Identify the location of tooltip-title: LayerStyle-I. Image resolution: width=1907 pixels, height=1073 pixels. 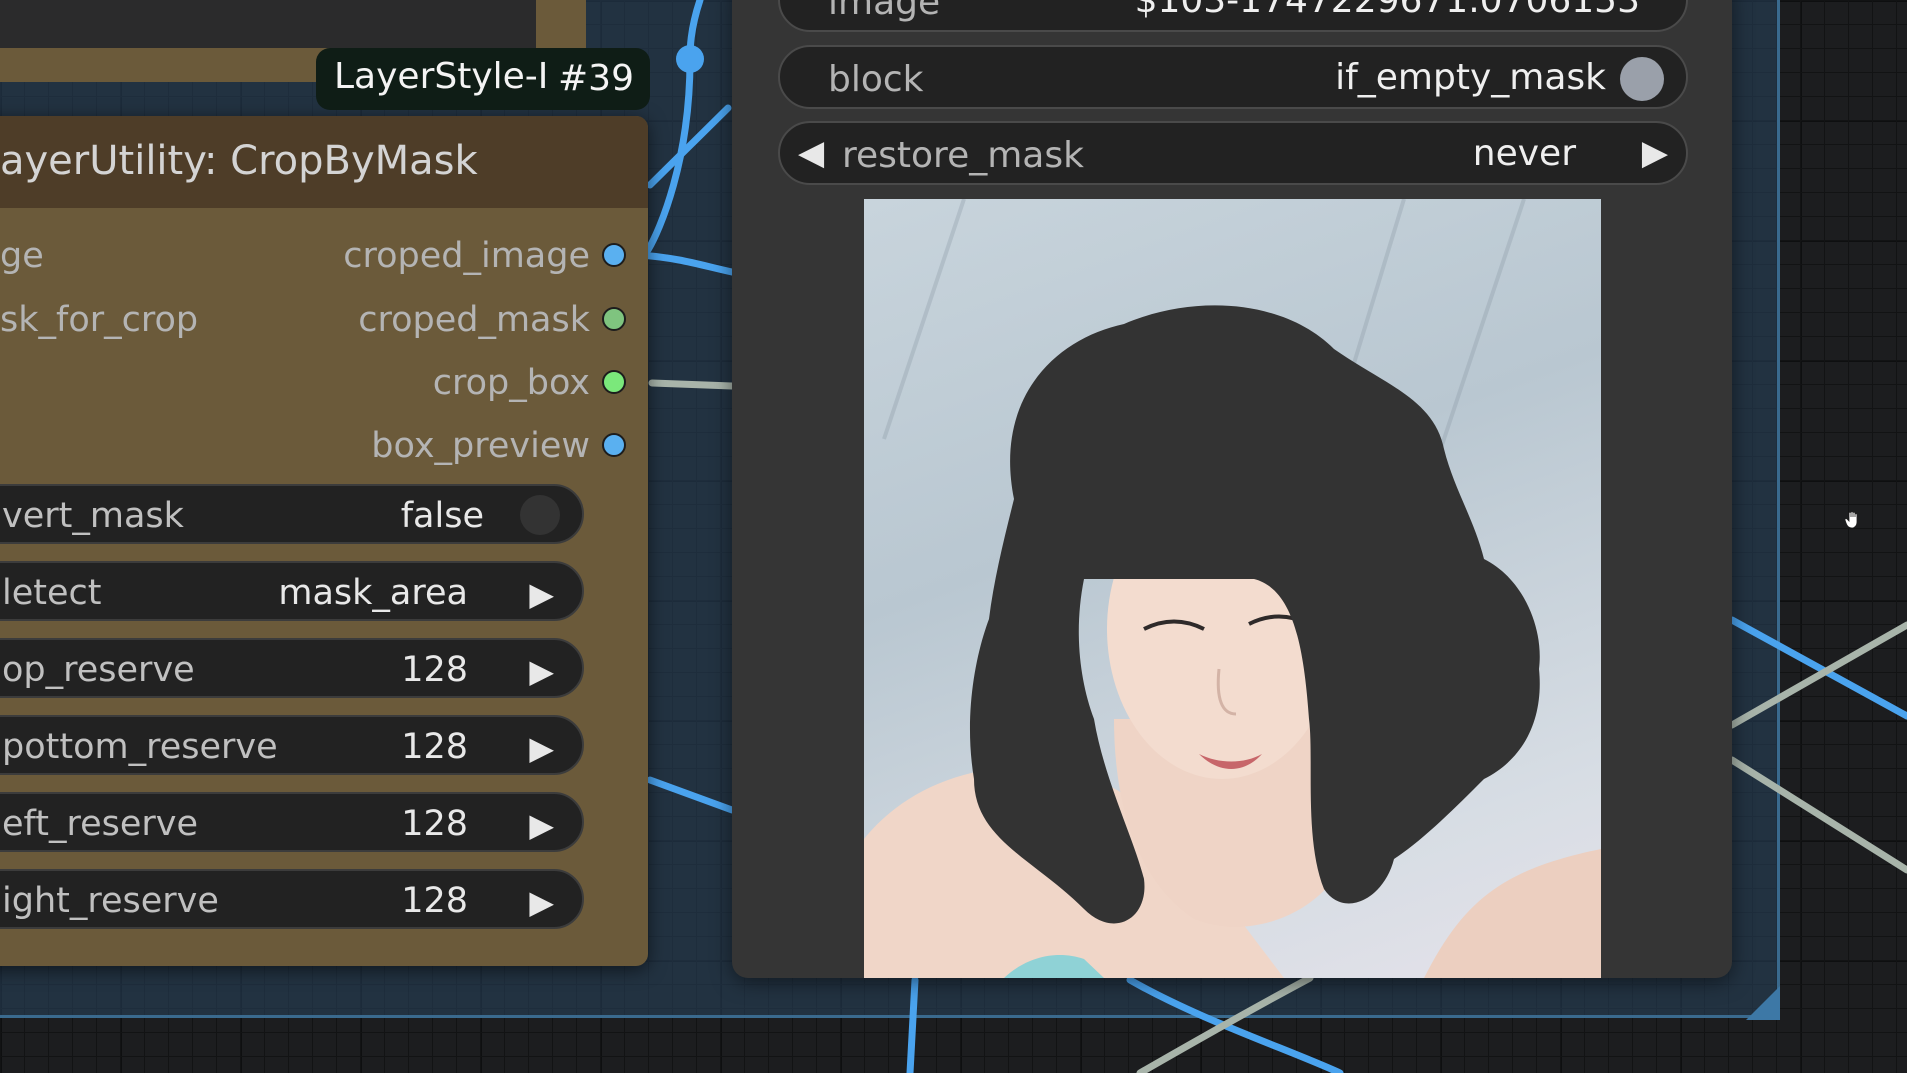
(441, 76).